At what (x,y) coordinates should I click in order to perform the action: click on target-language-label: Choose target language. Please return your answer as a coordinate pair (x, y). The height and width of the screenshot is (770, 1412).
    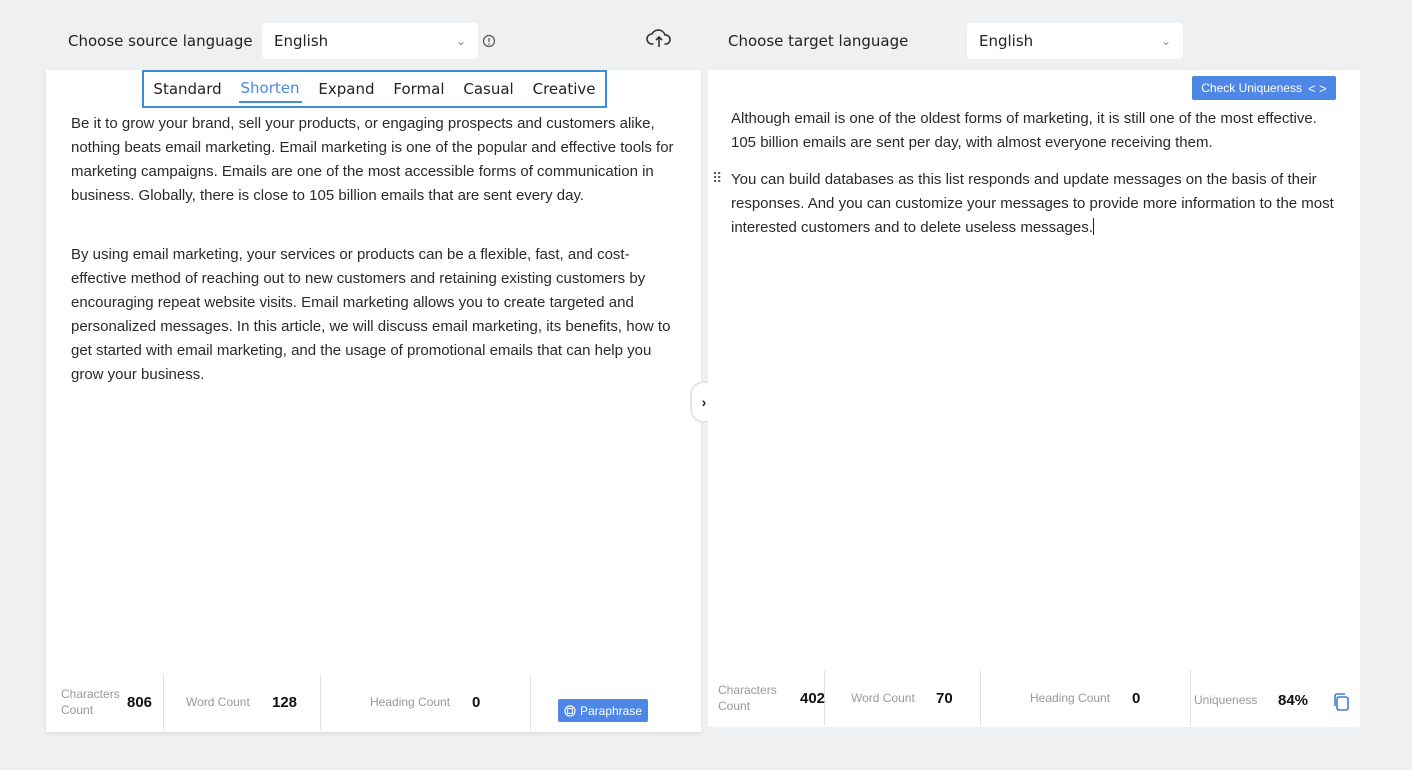
    Looking at the image, I should click on (818, 41).